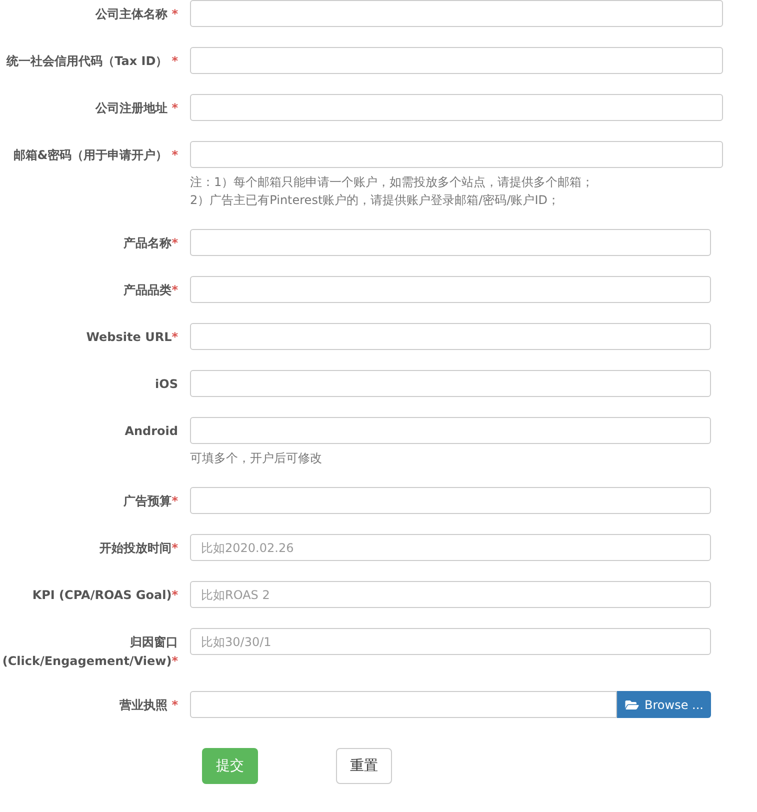 The height and width of the screenshot is (812, 757). I want to click on file-path-field, so click(403, 704).